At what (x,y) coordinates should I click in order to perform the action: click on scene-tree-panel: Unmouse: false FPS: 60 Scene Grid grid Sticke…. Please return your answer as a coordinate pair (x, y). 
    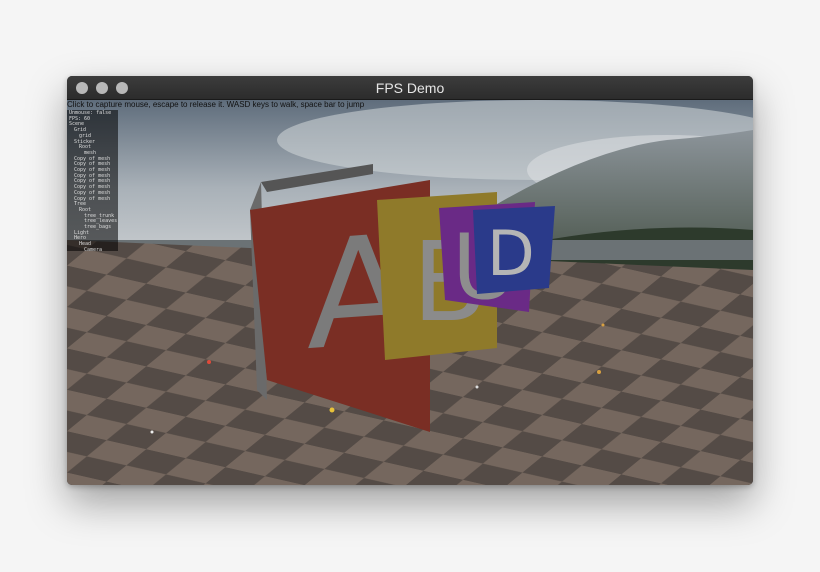
    Looking at the image, I should click on (92, 180).